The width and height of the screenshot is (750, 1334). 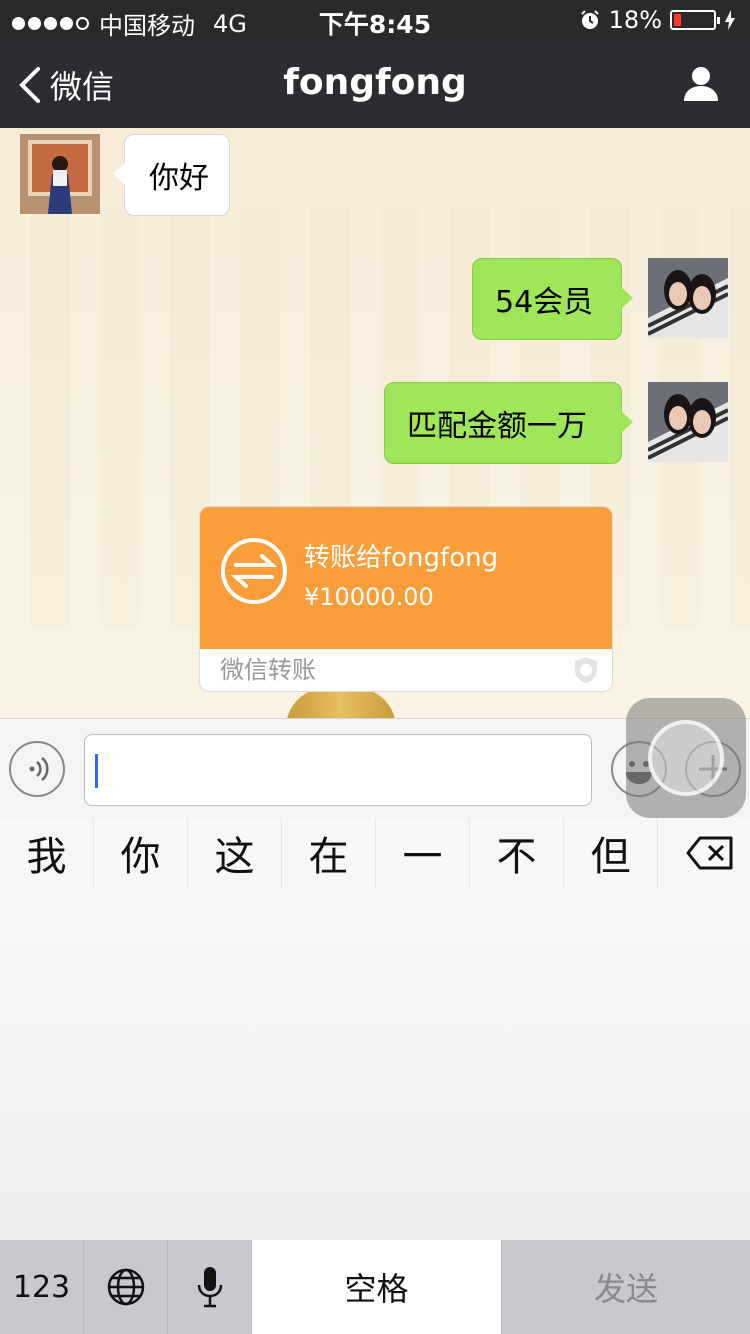 I want to click on numbers-key: 123, so click(x=42, y=1287).